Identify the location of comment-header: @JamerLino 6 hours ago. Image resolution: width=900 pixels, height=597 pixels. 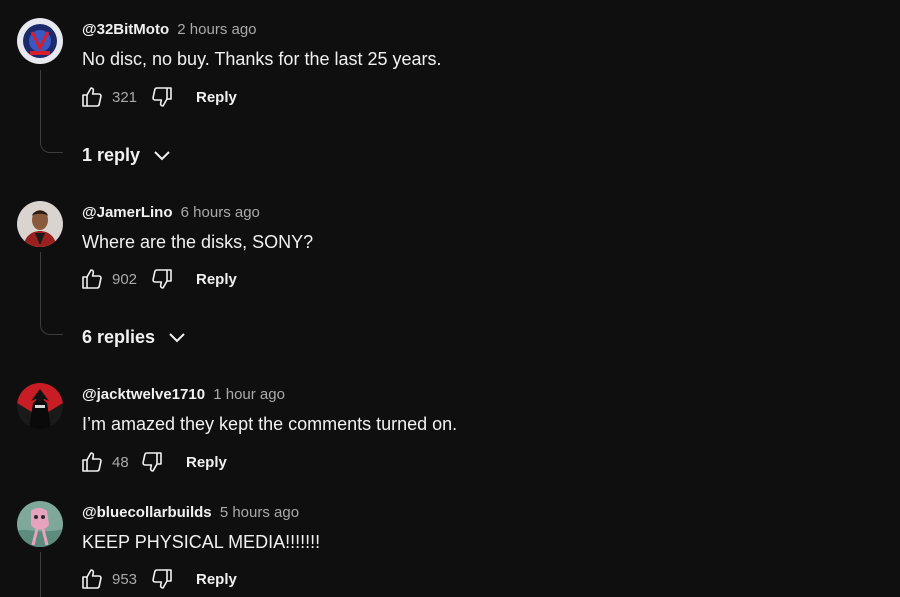
(171, 212).